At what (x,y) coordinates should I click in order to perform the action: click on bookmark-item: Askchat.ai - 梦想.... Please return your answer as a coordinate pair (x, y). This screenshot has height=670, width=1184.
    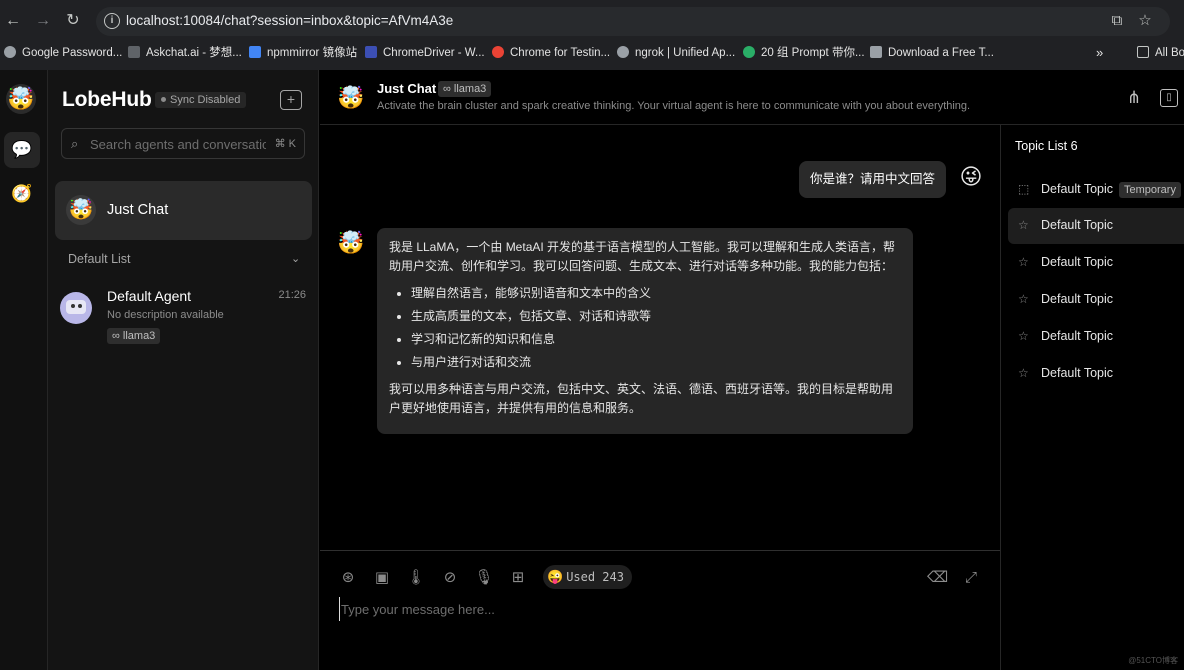
    Looking at the image, I should click on (185, 53).